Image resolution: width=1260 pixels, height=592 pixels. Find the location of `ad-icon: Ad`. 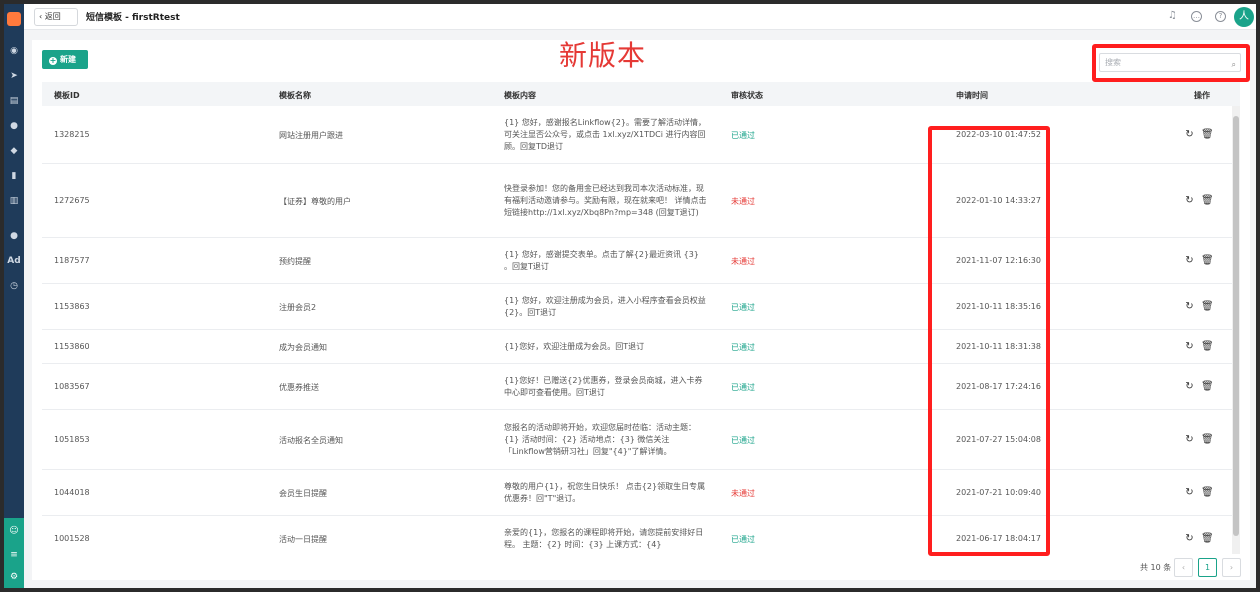

ad-icon: Ad is located at coordinates (14, 261).